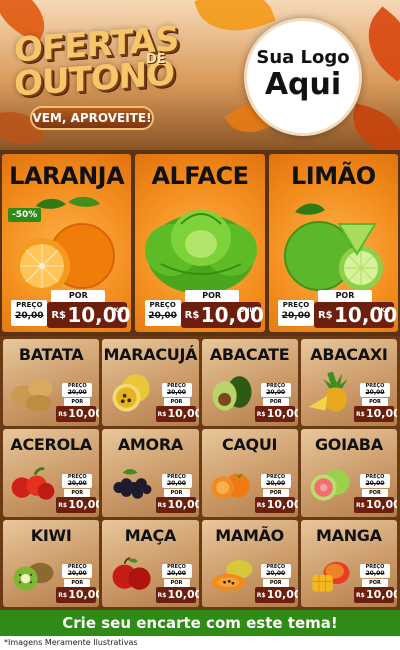 Image resolution: width=400 pixels, height=650 pixels. What do you see at coordinates (33, 576) in the screenshot?
I see `kiwi-image` at bounding box center [33, 576].